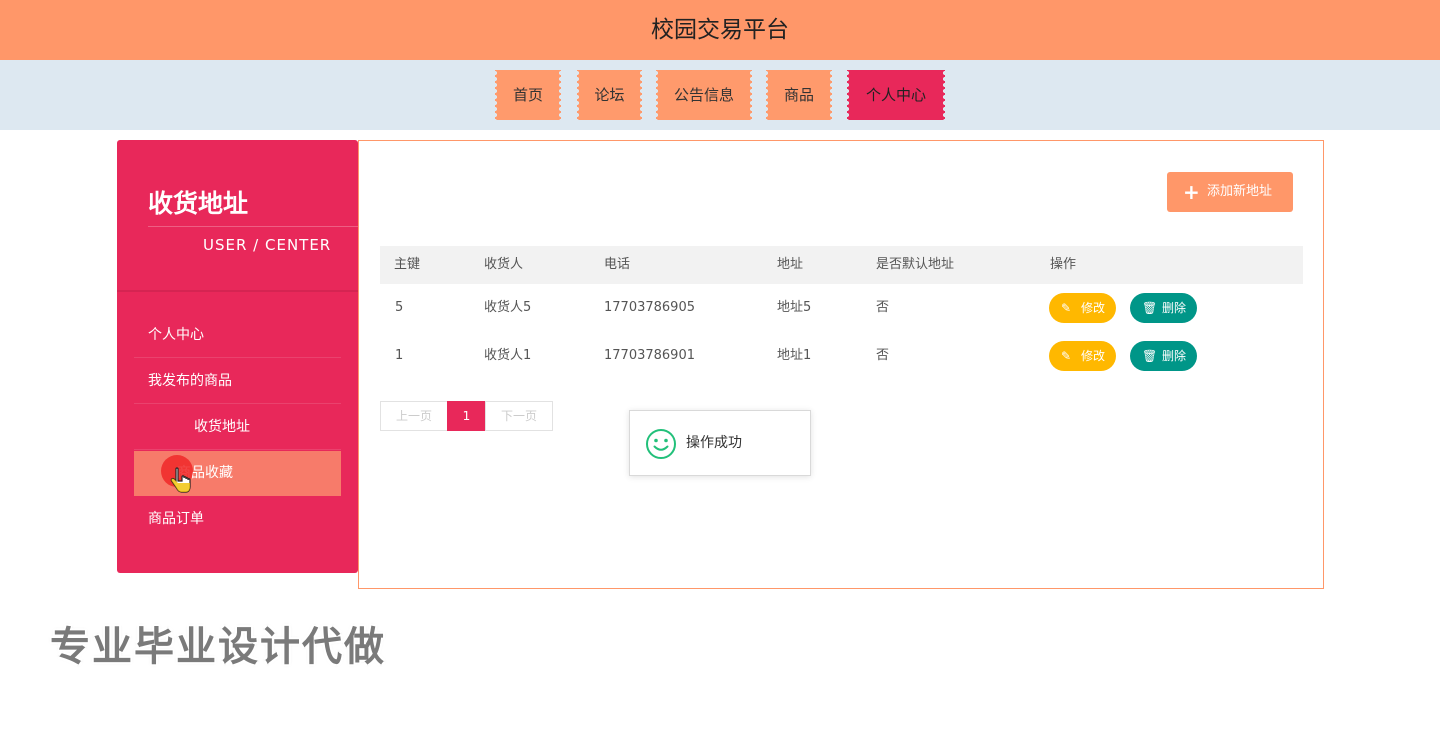  Describe the element at coordinates (237, 519) in the screenshot. I see `sidebar-item-orders: 商品订单` at that location.